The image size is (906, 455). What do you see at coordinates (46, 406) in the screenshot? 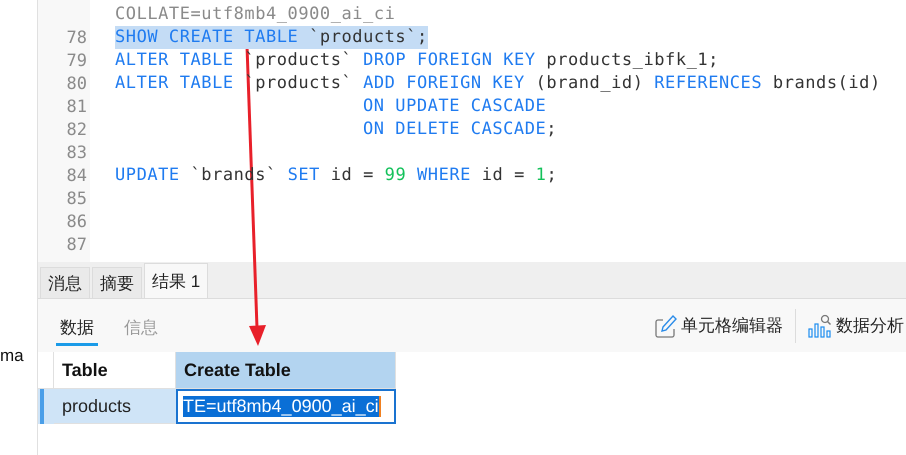
I see `row-indicator` at bounding box center [46, 406].